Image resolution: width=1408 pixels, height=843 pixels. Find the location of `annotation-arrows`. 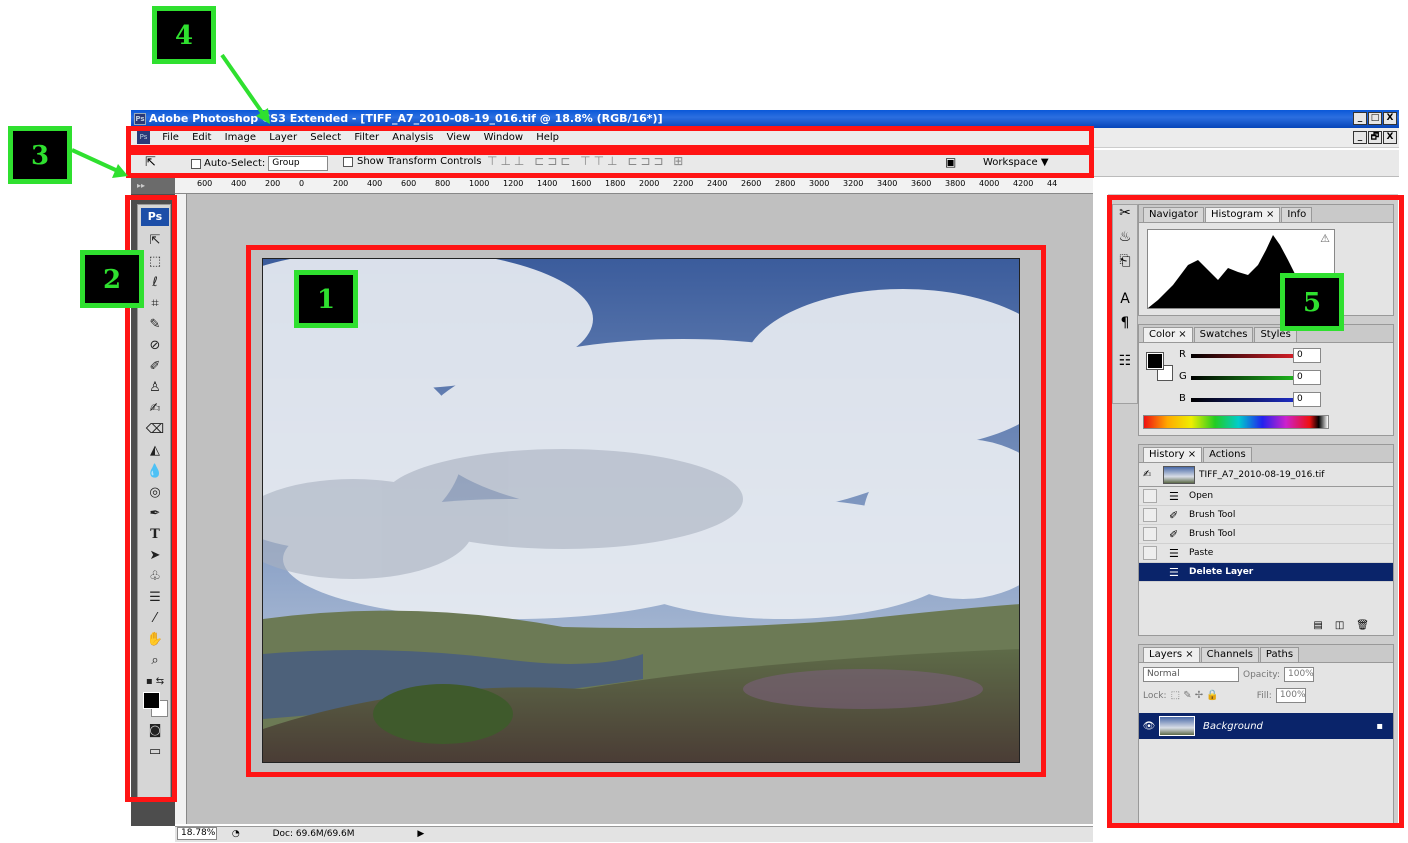

annotation-arrows is located at coordinates (170, 115).